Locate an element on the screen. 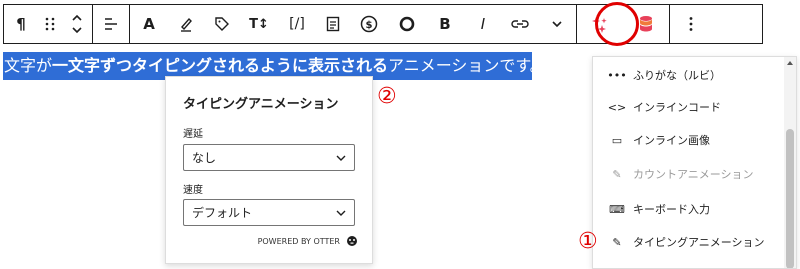 This screenshot has width=800, height=269. highlighter-icon is located at coordinates (186, 24).